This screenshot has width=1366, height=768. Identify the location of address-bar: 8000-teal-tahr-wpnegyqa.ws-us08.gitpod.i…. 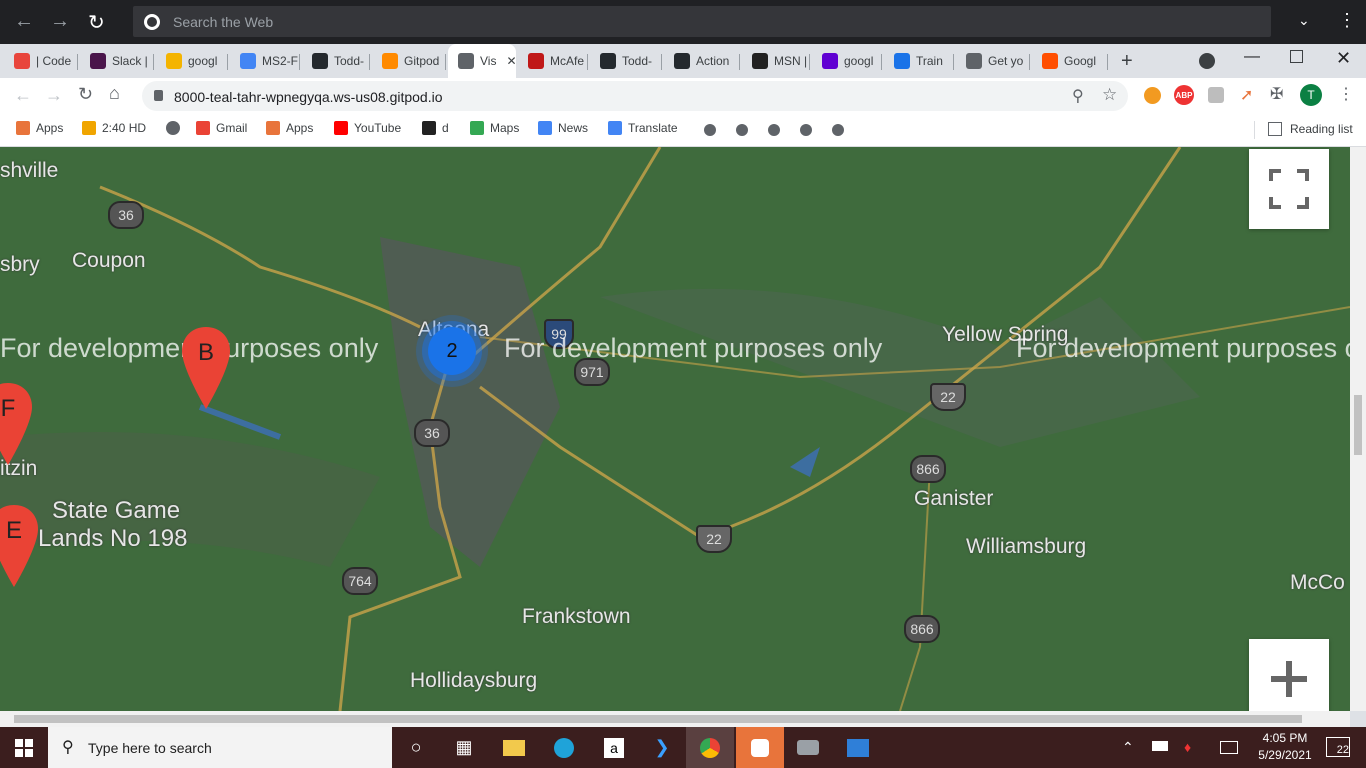
(635, 96).